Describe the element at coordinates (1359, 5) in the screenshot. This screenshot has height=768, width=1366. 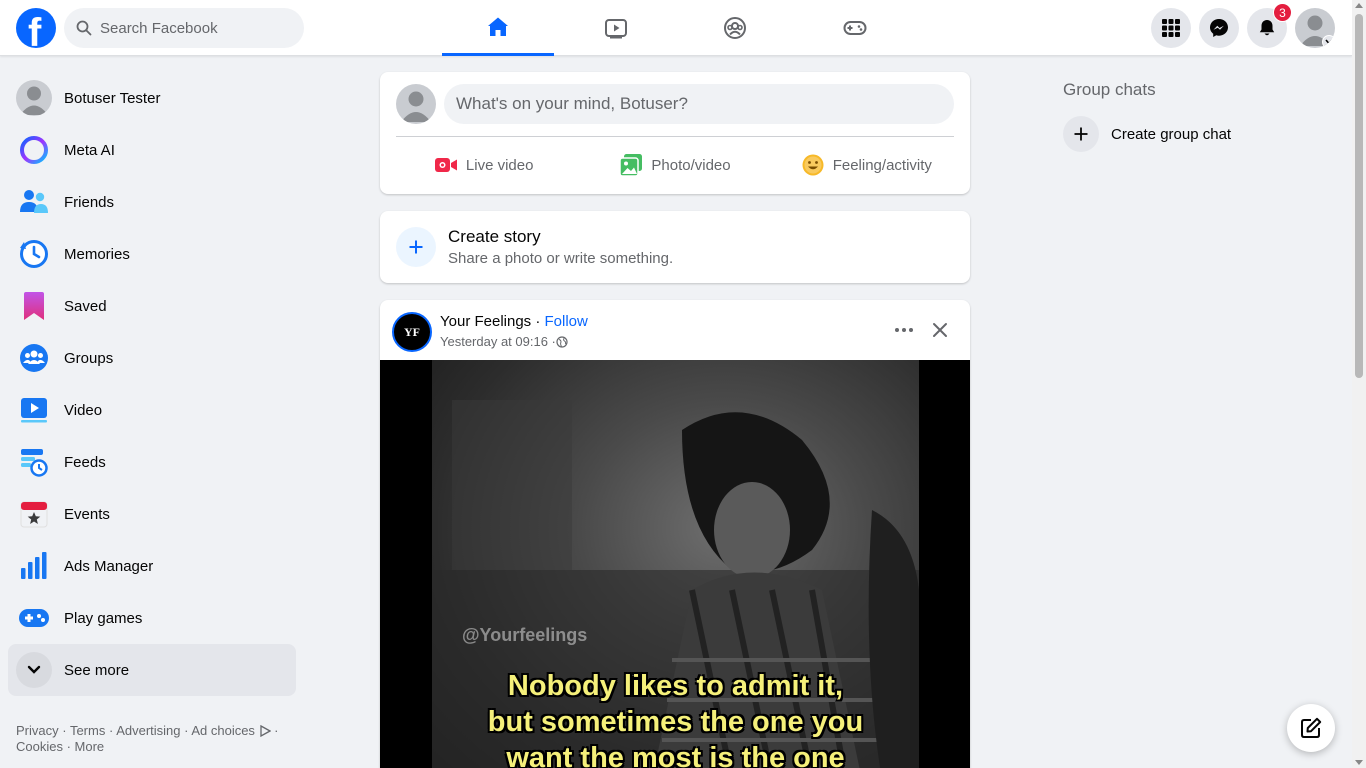
I see `scroll-up-arrow-icon` at that location.